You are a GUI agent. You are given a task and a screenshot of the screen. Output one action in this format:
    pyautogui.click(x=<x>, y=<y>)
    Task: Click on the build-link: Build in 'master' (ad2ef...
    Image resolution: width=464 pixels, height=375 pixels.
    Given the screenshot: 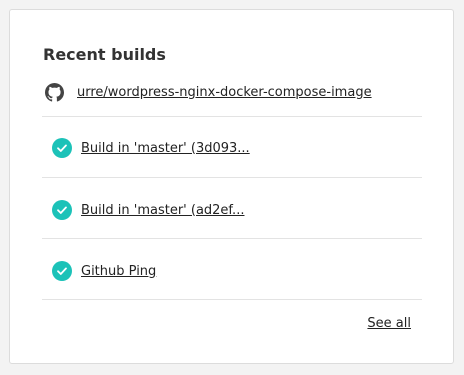 What is the action you would take?
    pyautogui.click(x=162, y=210)
    